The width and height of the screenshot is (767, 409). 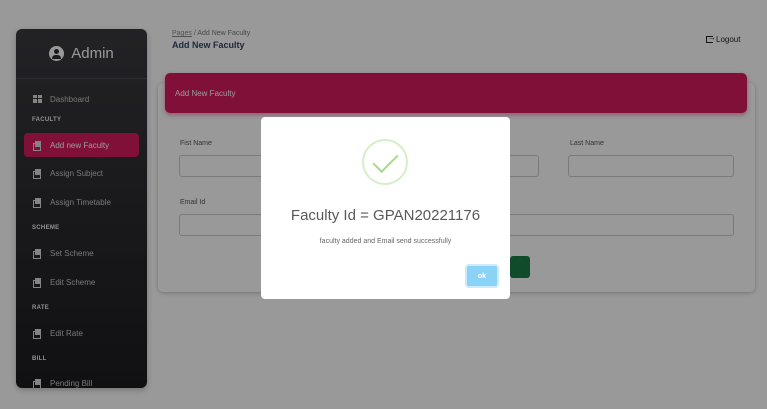 What do you see at coordinates (385, 215) in the screenshot?
I see `dialog-title: Faculty Id = GPAN20221176` at bounding box center [385, 215].